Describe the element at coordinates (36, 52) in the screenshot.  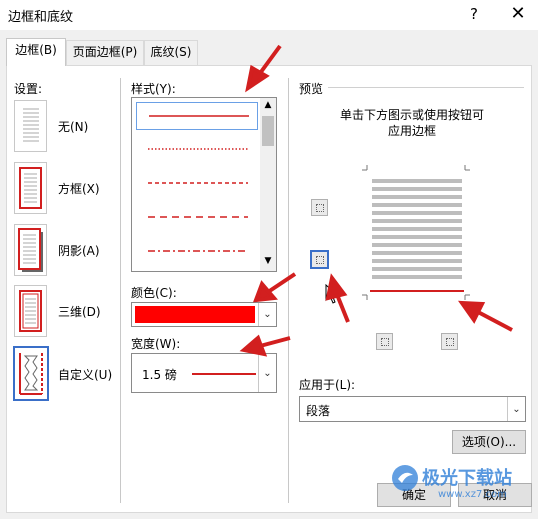
I see `tab-borders: 边框(B)` at that location.